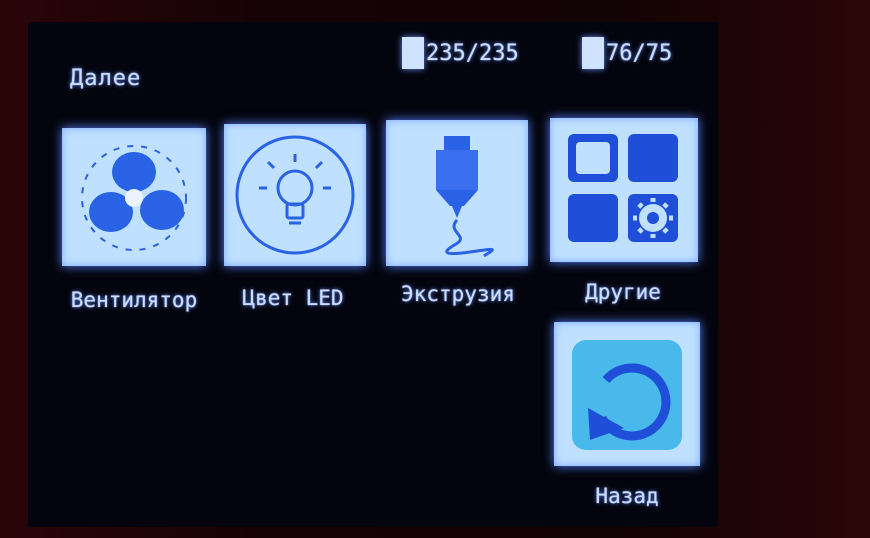 The height and width of the screenshot is (538, 870). I want to click on back-button, so click(627, 394).